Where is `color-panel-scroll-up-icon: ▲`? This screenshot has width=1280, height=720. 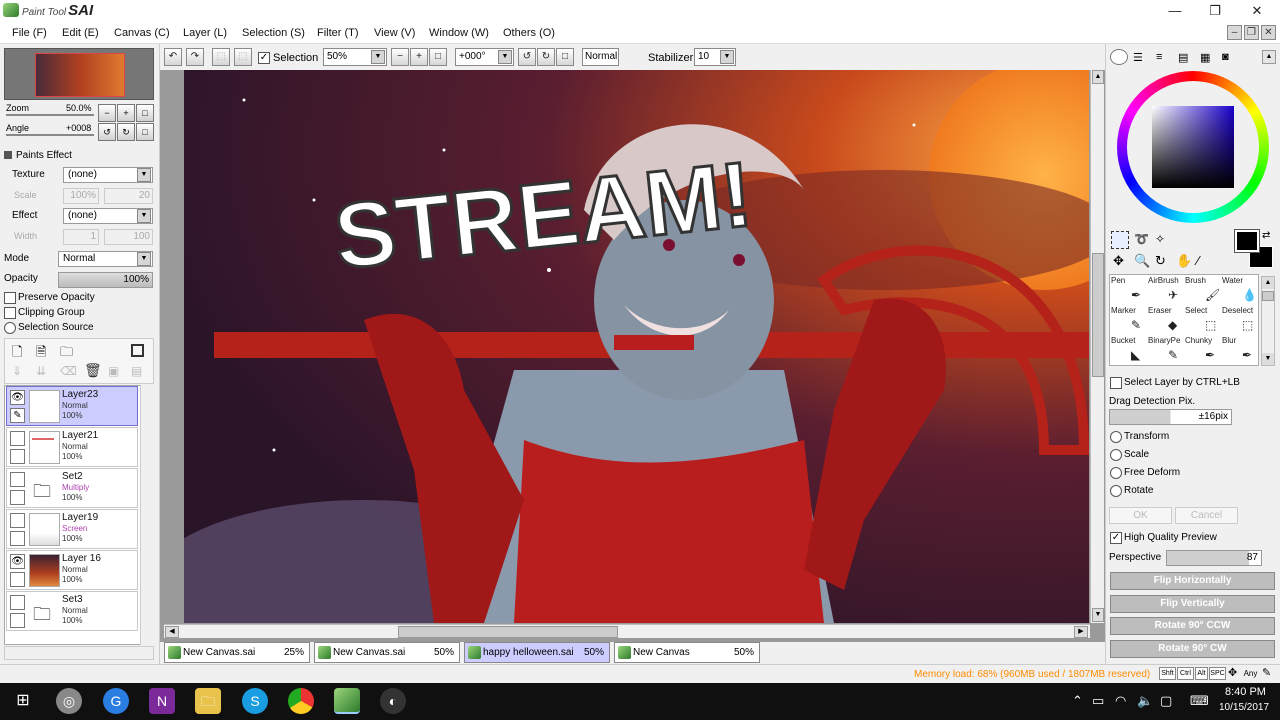 color-panel-scroll-up-icon: ▲ is located at coordinates (1269, 57).